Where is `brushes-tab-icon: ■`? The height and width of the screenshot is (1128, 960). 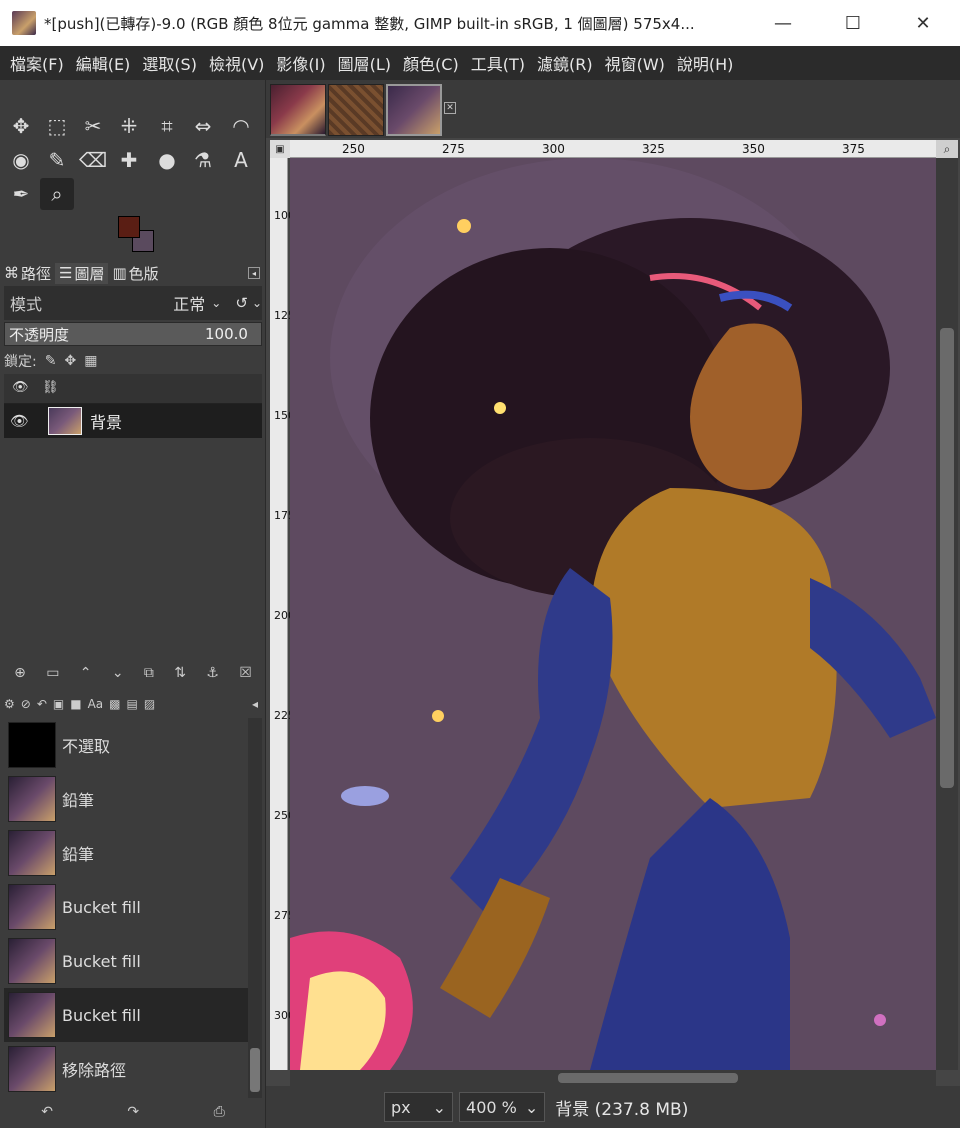 brushes-tab-icon: ■ is located at coordinates (75, 704).